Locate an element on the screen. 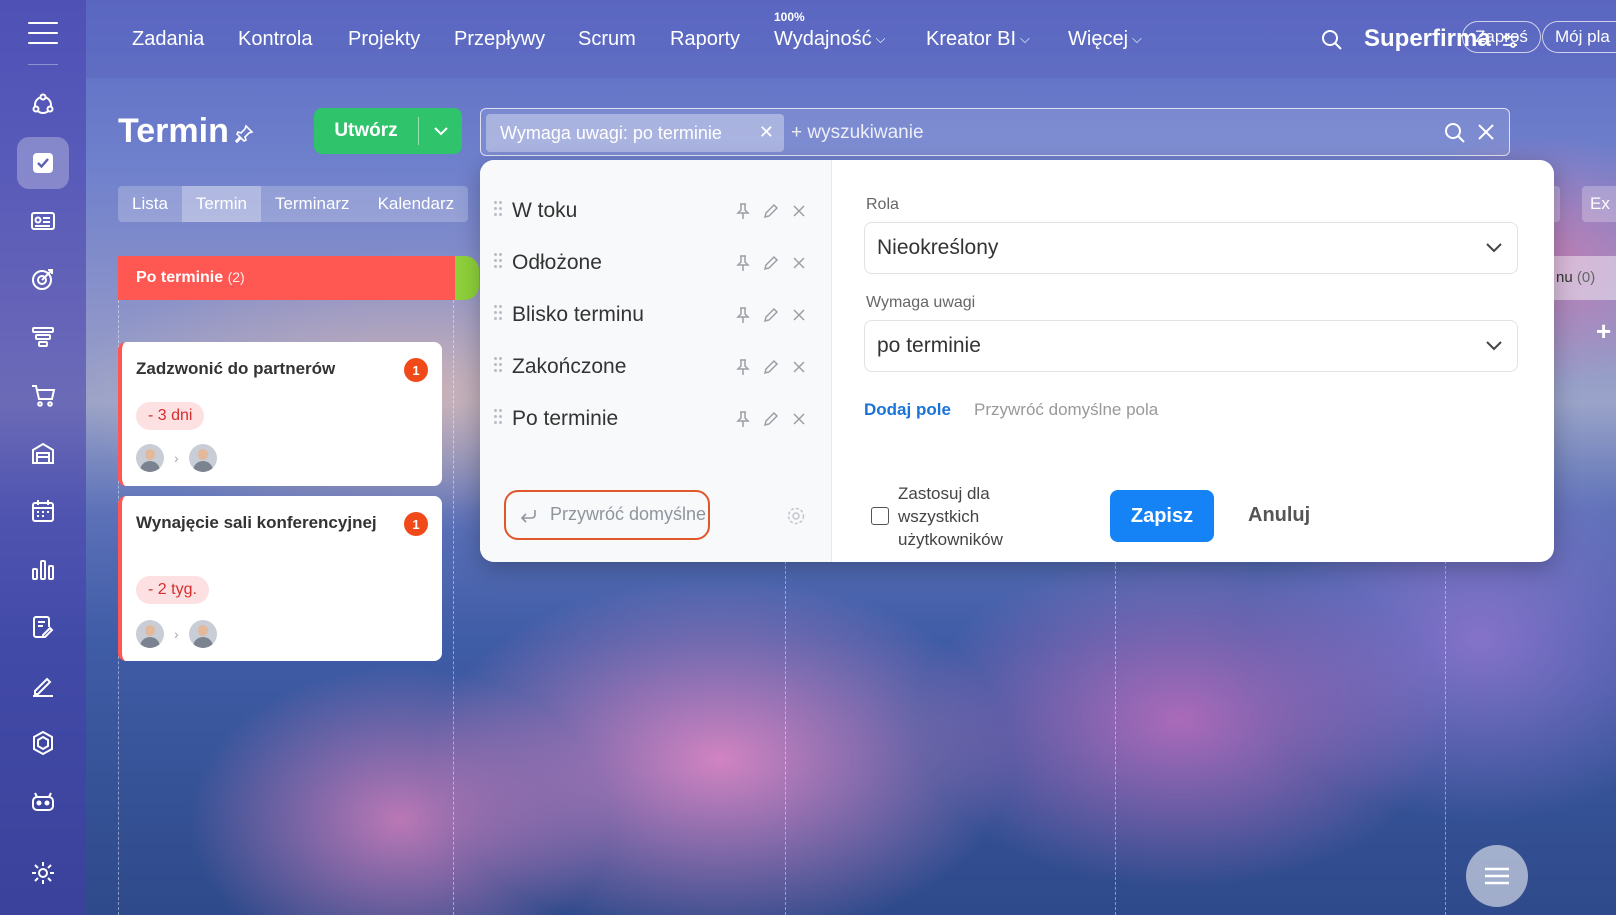 The width and height of the screenshot is (1616, 915). floating-menu-button is located at coordinates (1497, 876).